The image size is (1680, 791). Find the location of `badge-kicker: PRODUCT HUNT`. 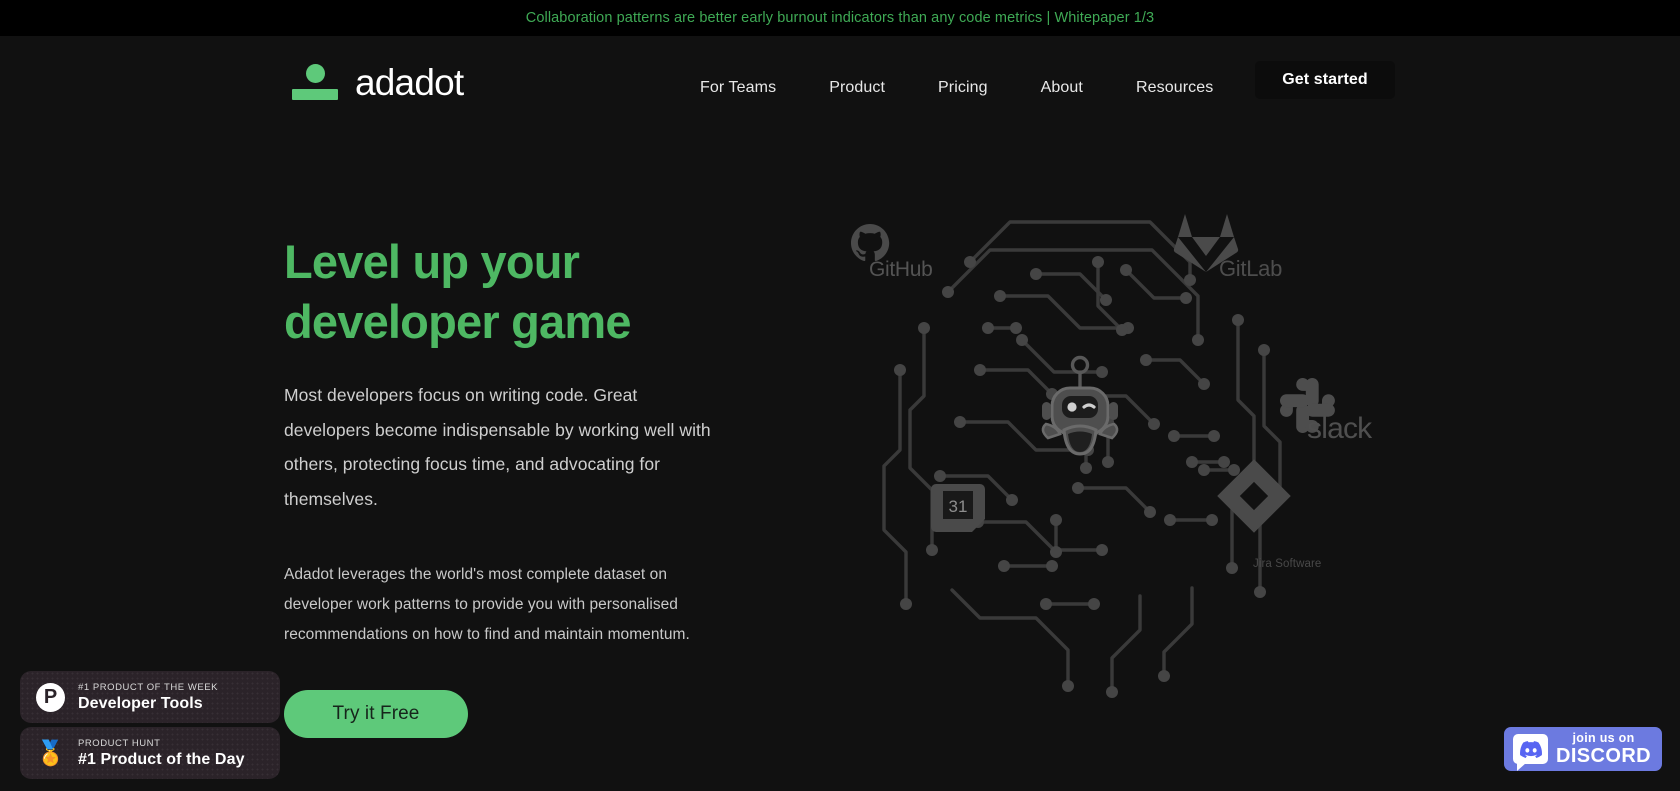

badge-kicker: PRODUCT HUNT is located at coordinates (119, 743).